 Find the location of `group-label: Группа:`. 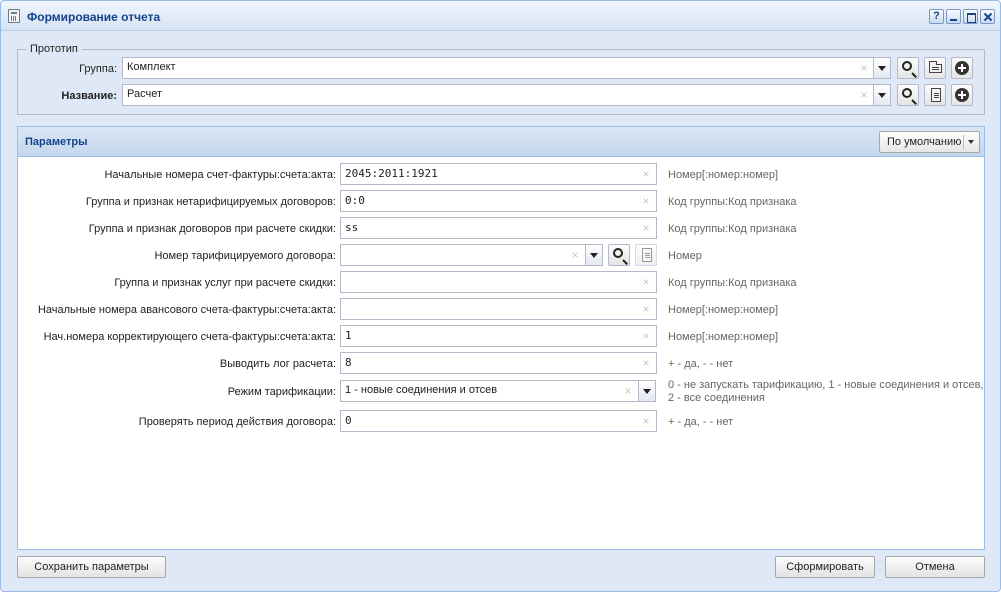

group-label: Группа: is located at coordinates (98, 69).